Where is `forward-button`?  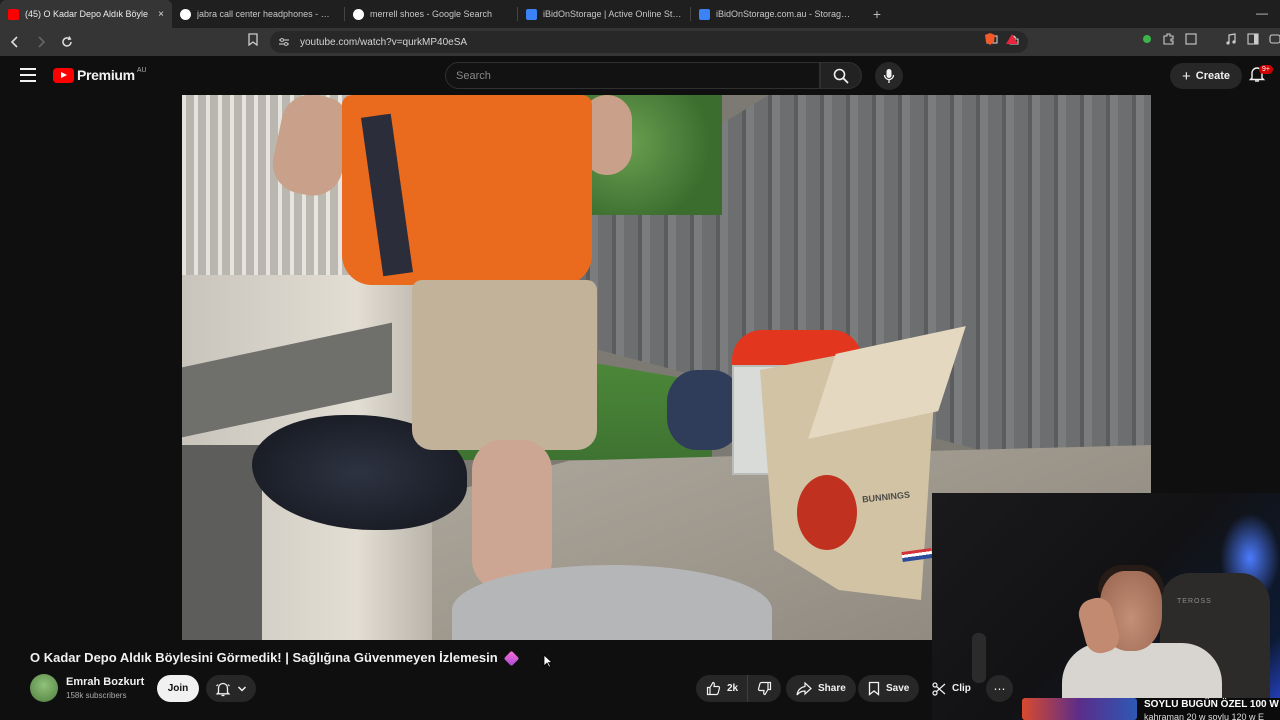
forward-button is located at coordinates (41, 42).